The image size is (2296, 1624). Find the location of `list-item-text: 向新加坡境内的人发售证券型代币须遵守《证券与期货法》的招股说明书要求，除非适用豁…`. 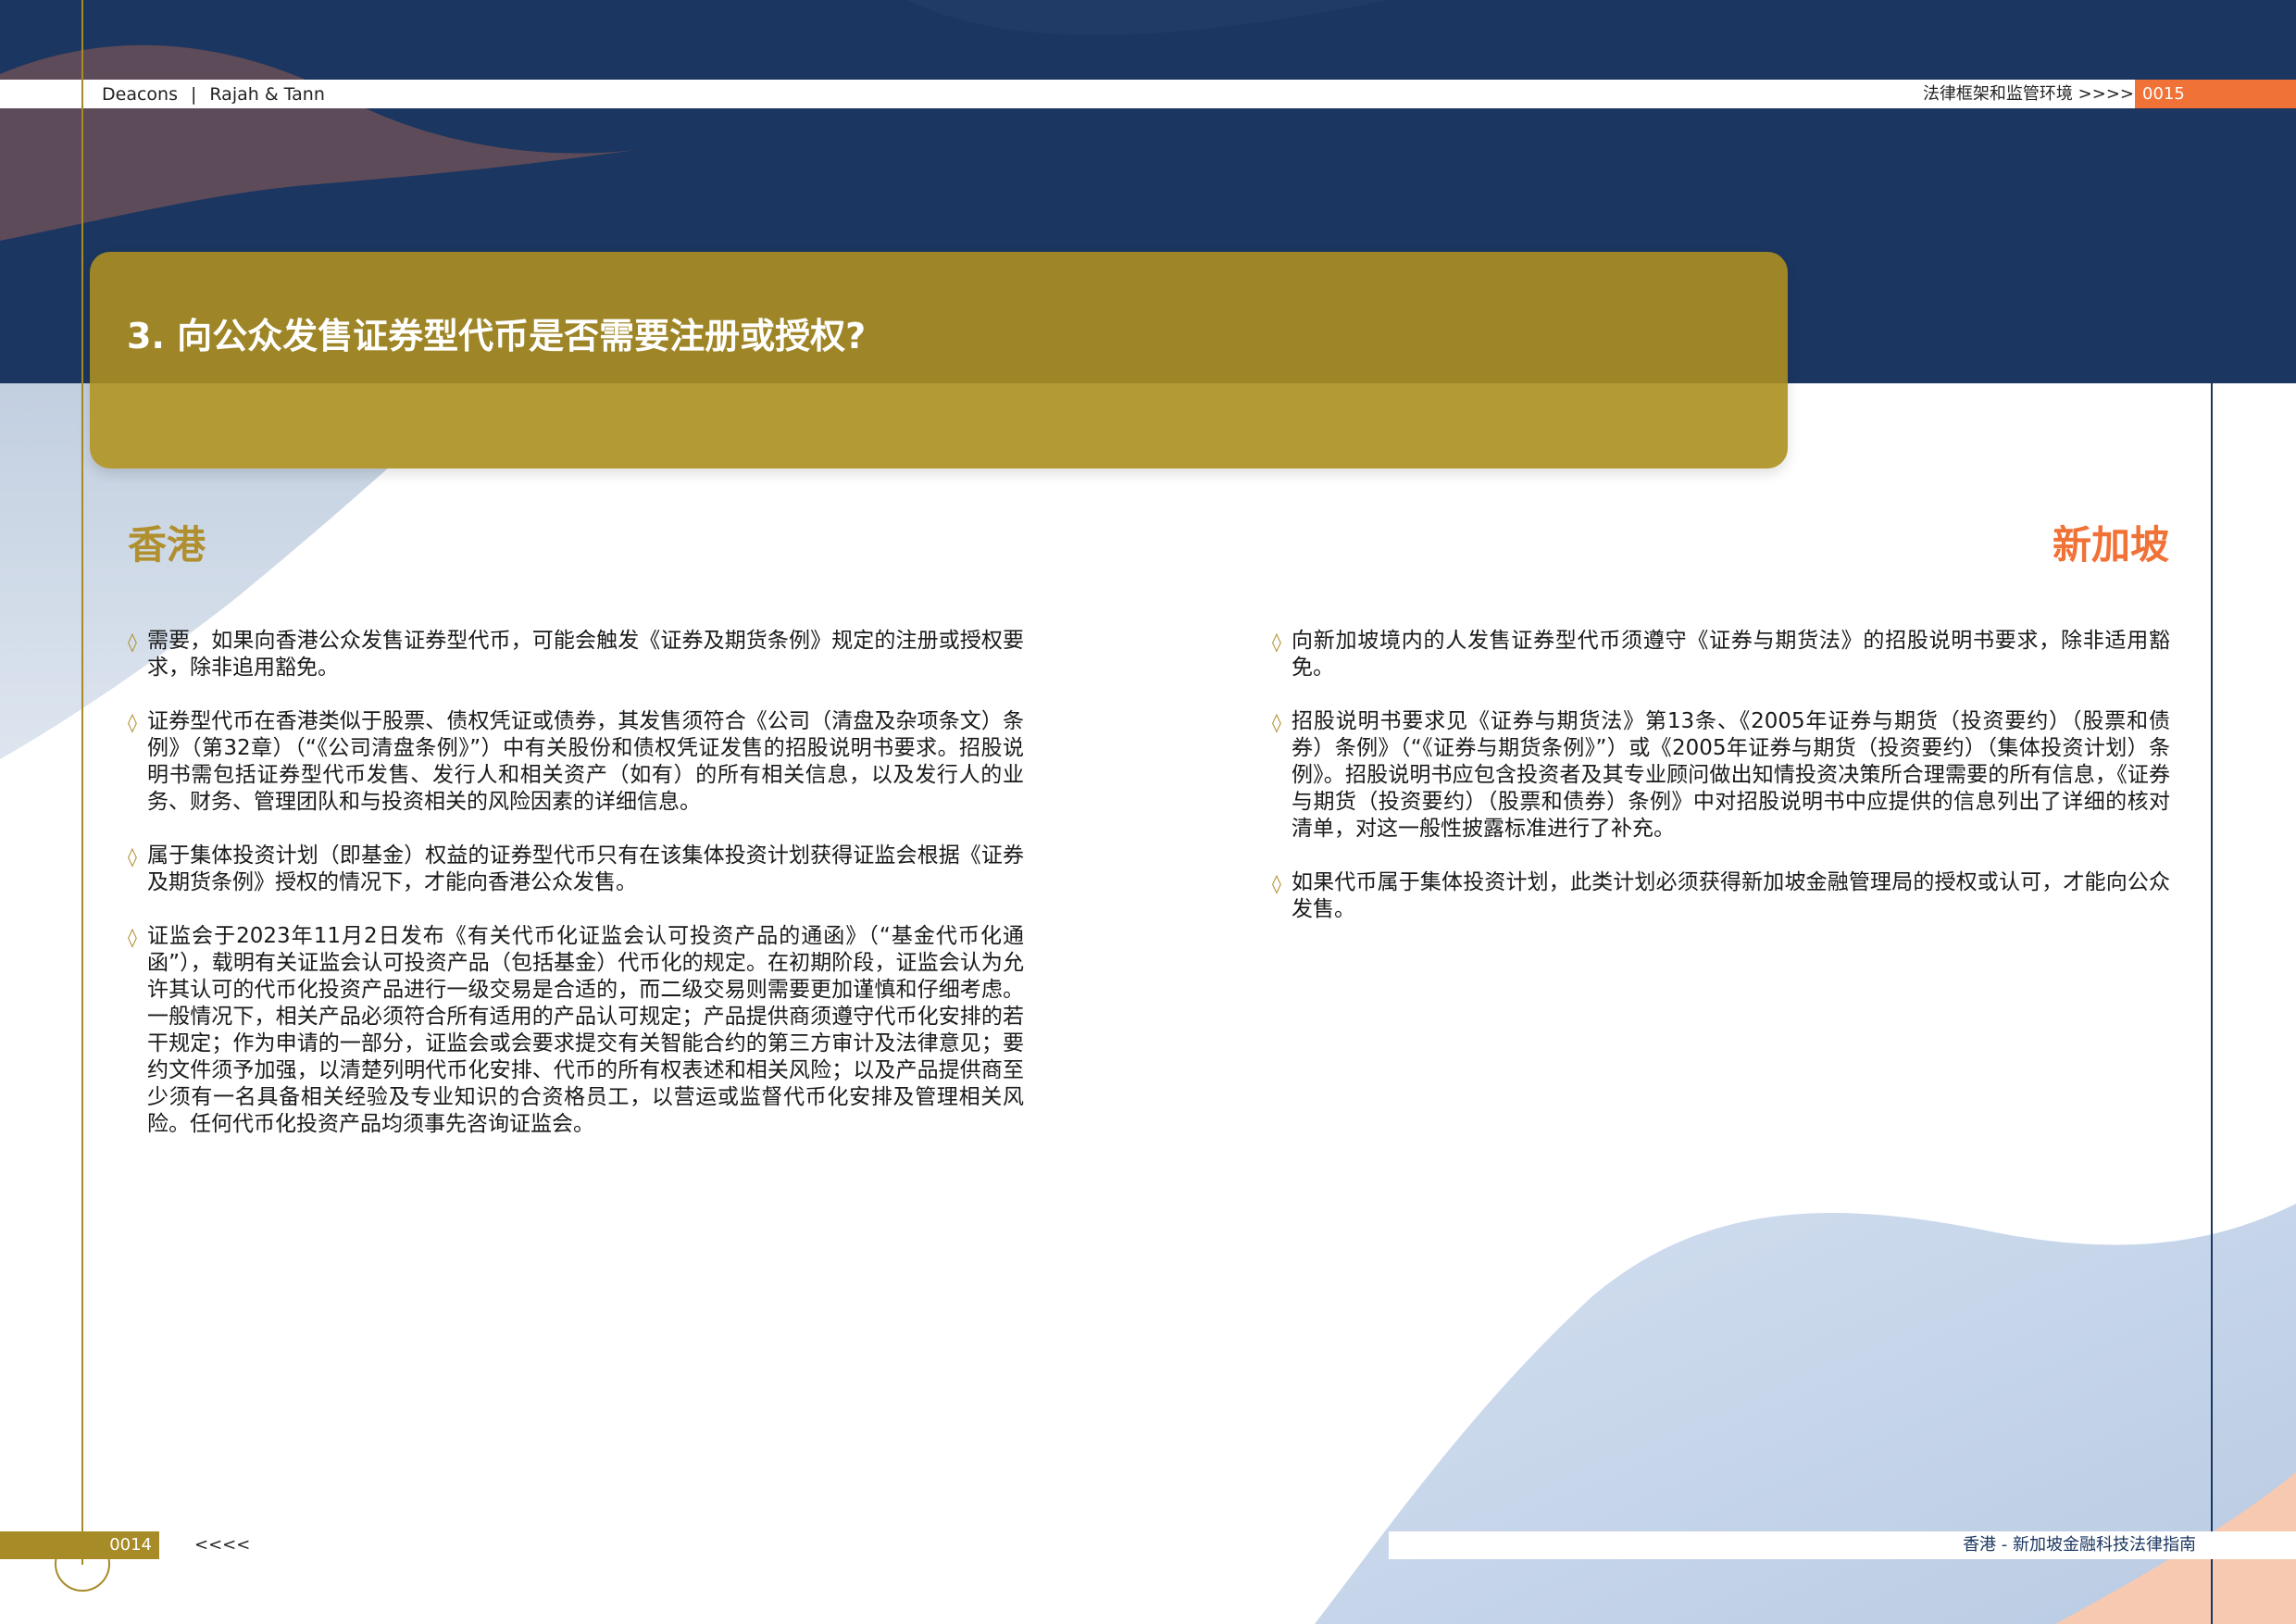

list-item-text: 向新加坡境内的人发售证券型代币须遵守《证券与期货法》的招股说明书要求，除非适用豁… is located at coordinates (1731, 654).